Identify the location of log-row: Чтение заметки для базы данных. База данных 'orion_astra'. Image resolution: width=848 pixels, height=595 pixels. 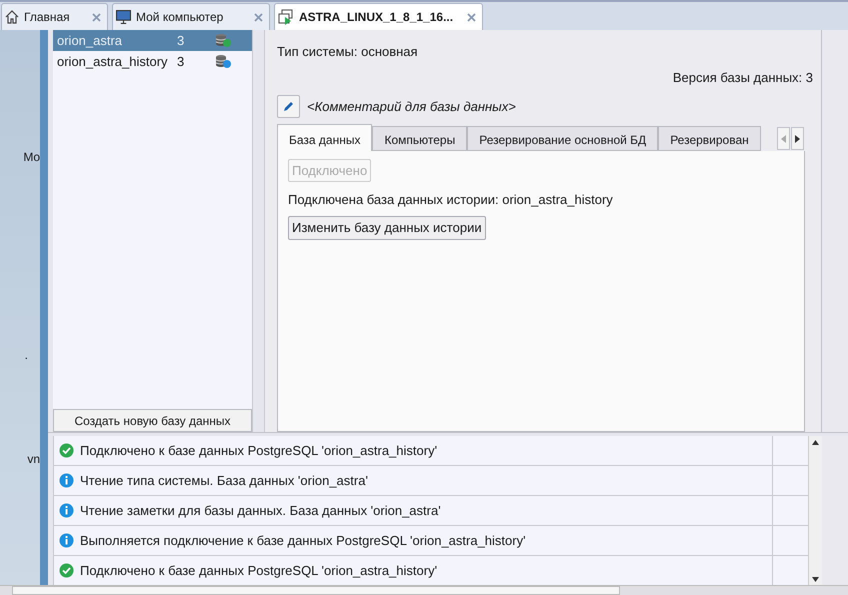
(431, 511).